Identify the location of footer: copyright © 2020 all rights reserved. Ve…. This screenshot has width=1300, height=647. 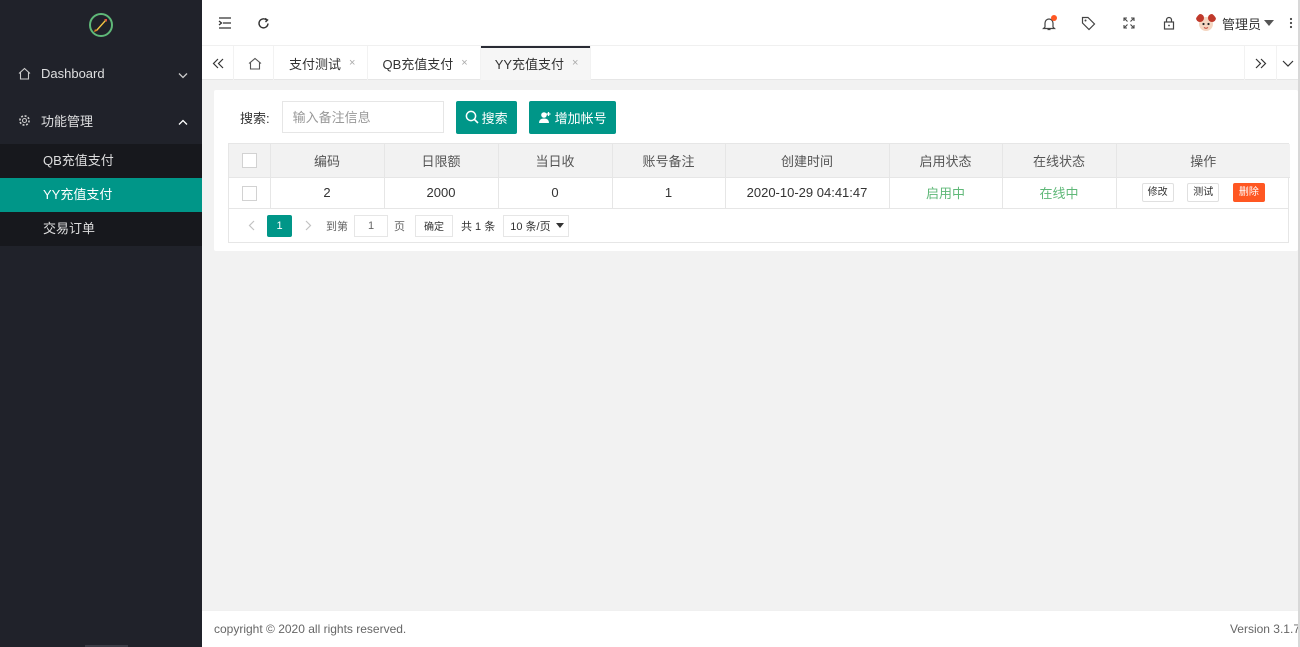
(751, 628).